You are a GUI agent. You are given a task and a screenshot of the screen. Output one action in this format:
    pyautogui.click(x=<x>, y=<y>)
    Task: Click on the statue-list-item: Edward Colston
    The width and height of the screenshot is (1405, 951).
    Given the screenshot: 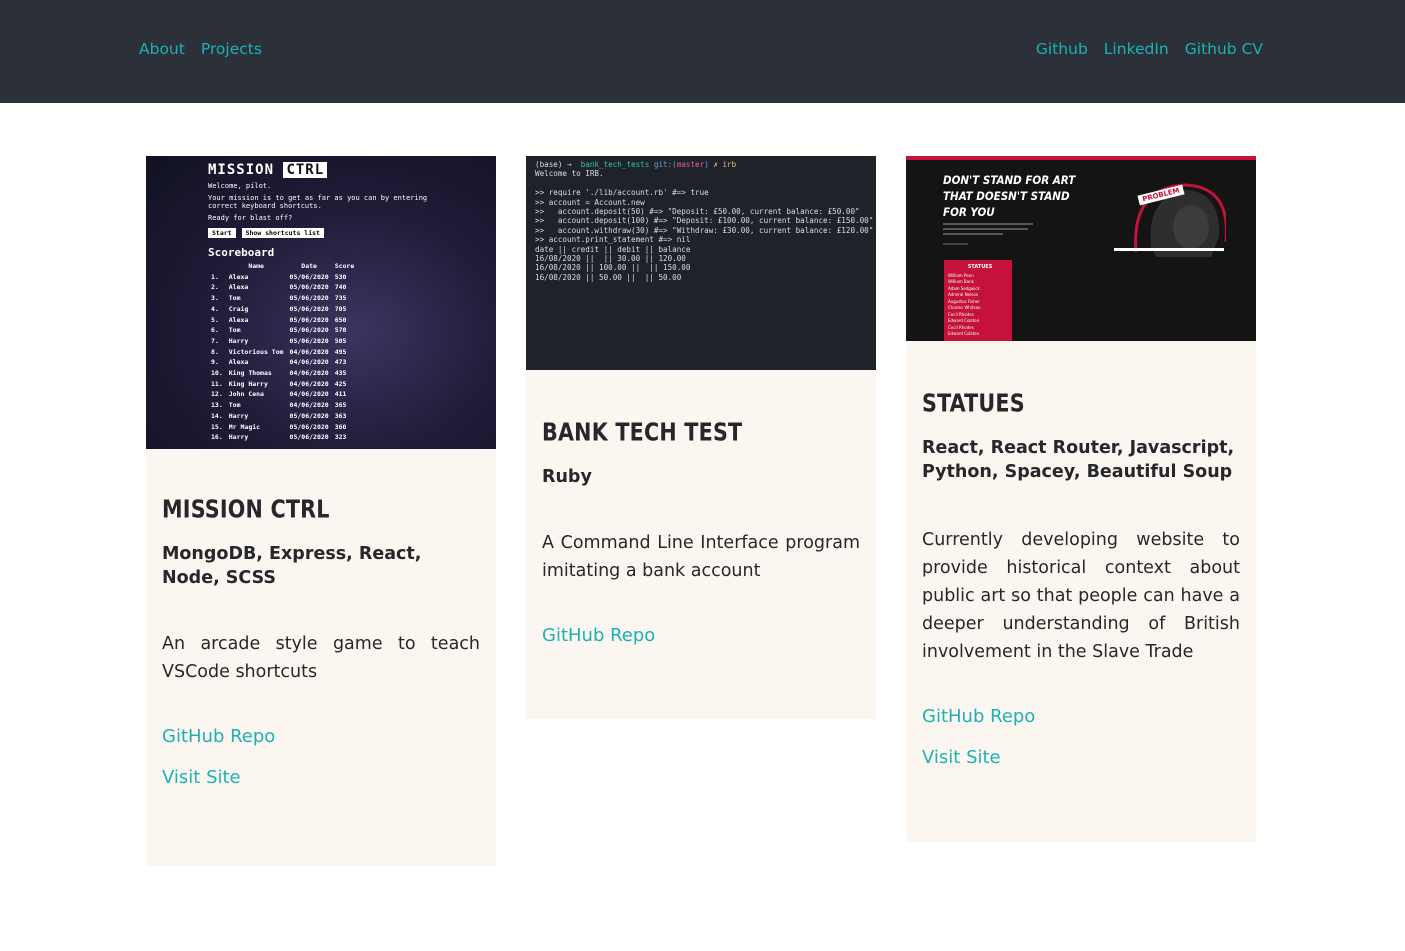 What is the action you would take?
    pyautogui.click(x=964, y=333)
    